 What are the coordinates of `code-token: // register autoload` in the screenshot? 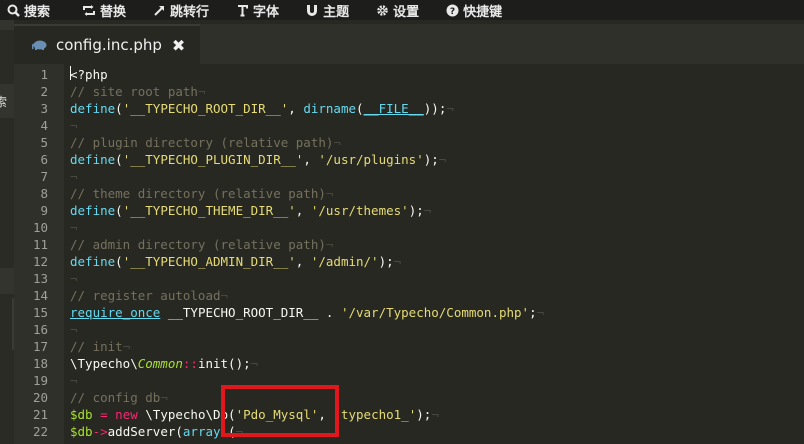 It's located at (145, 295).